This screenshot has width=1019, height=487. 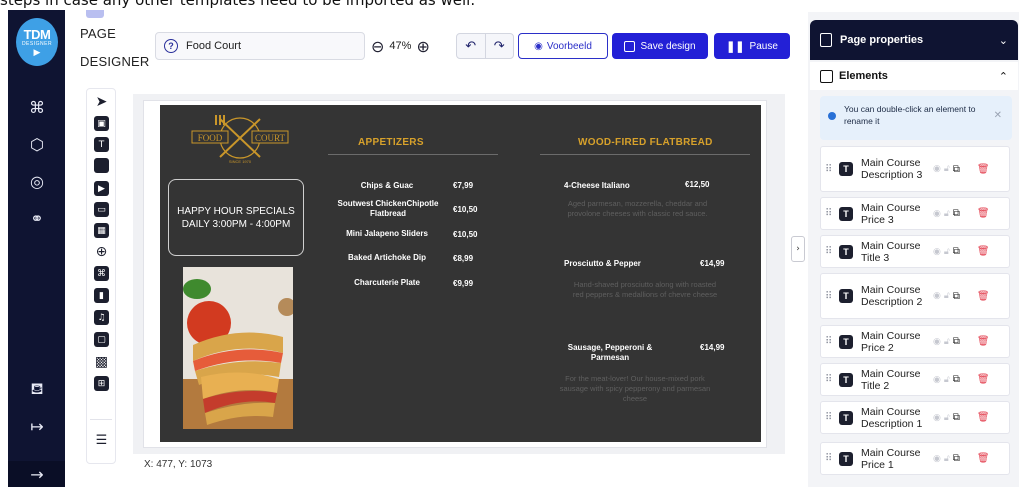 I want to click on element-label: Main Course Price 1, so click(x=897, y=459).